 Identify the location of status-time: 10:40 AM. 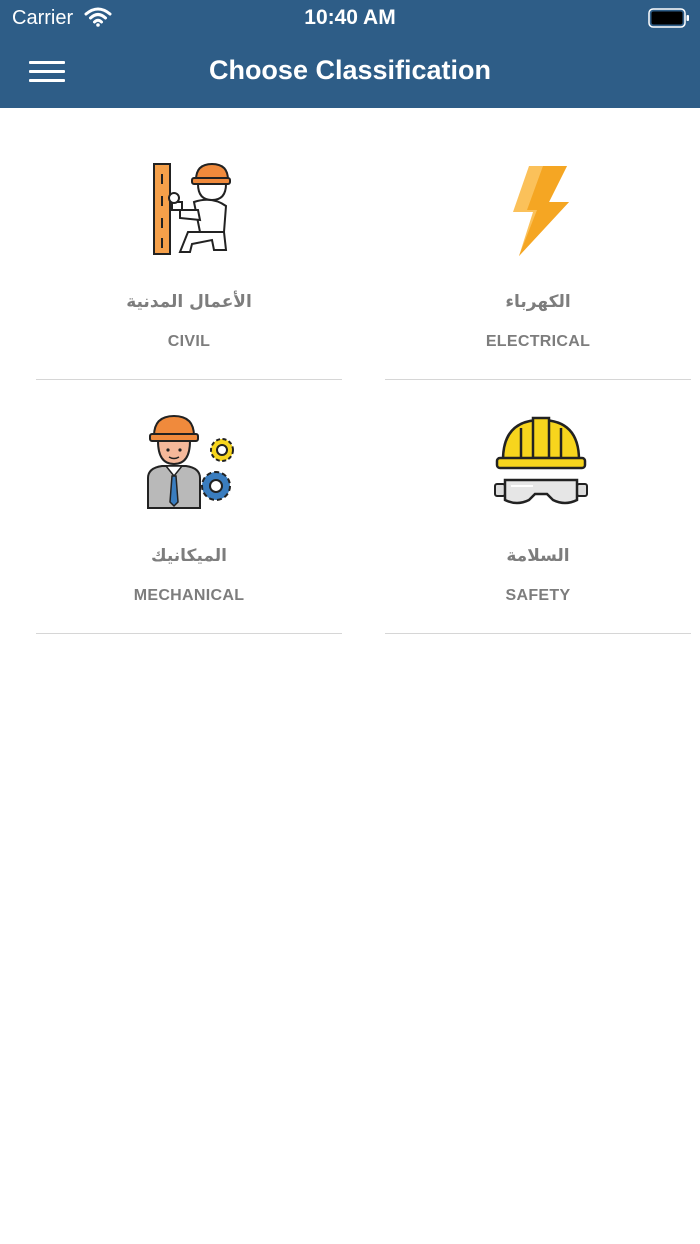
(350, 17).